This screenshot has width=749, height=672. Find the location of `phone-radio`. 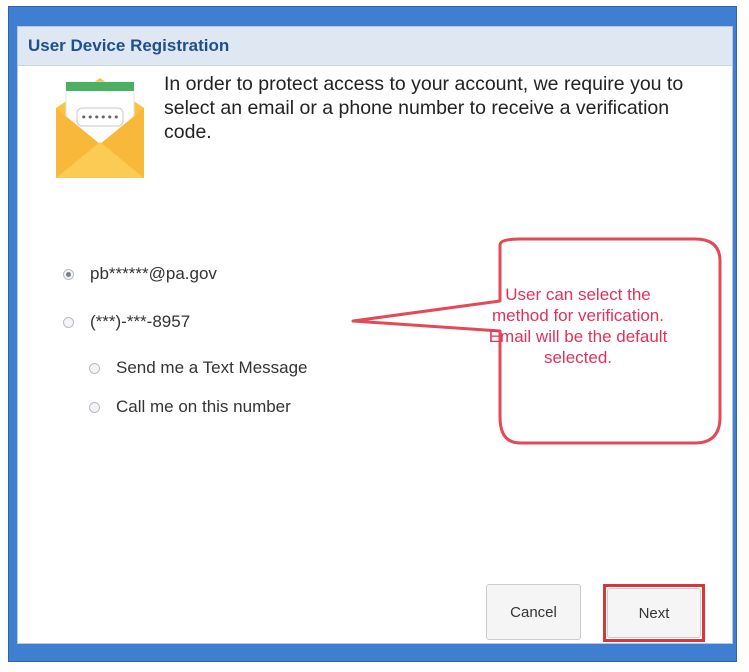

phone-radio is located at coordinates (68, 322).